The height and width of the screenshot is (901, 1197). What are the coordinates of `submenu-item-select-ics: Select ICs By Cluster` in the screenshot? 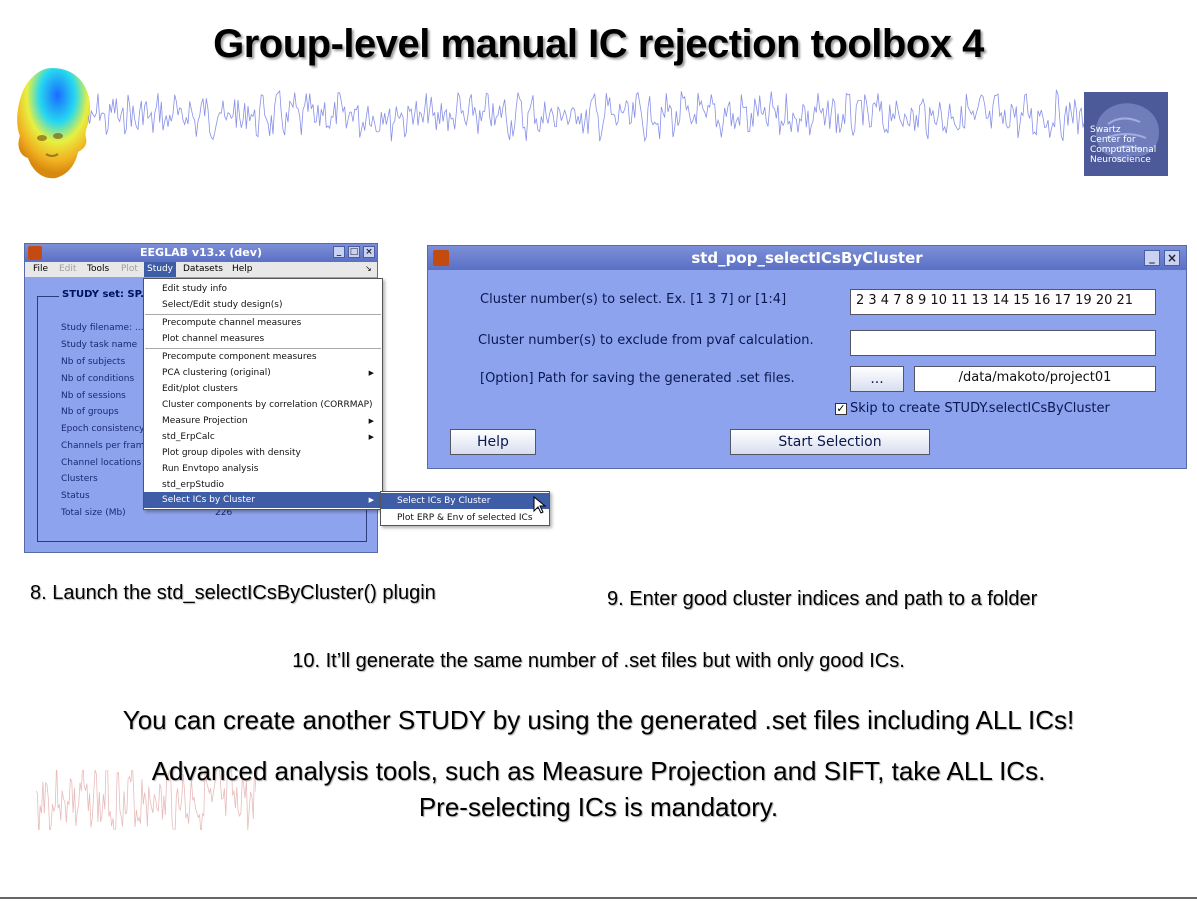 It's located at (465, 501).